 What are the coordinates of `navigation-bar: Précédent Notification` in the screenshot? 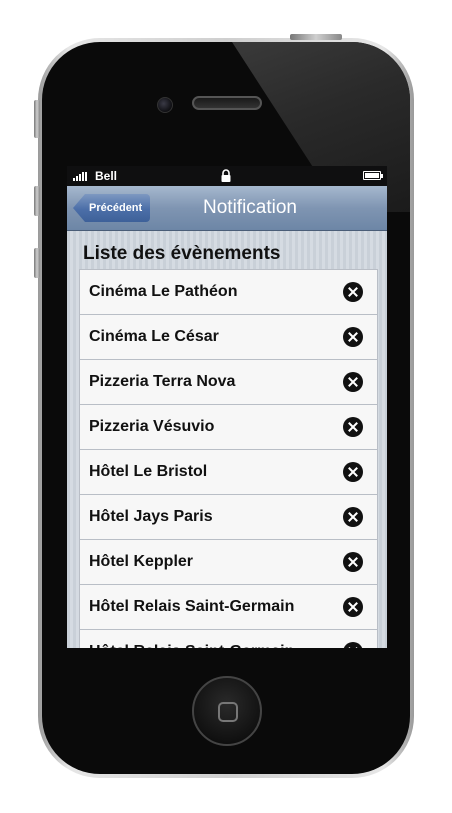 It's located at (227, 208).